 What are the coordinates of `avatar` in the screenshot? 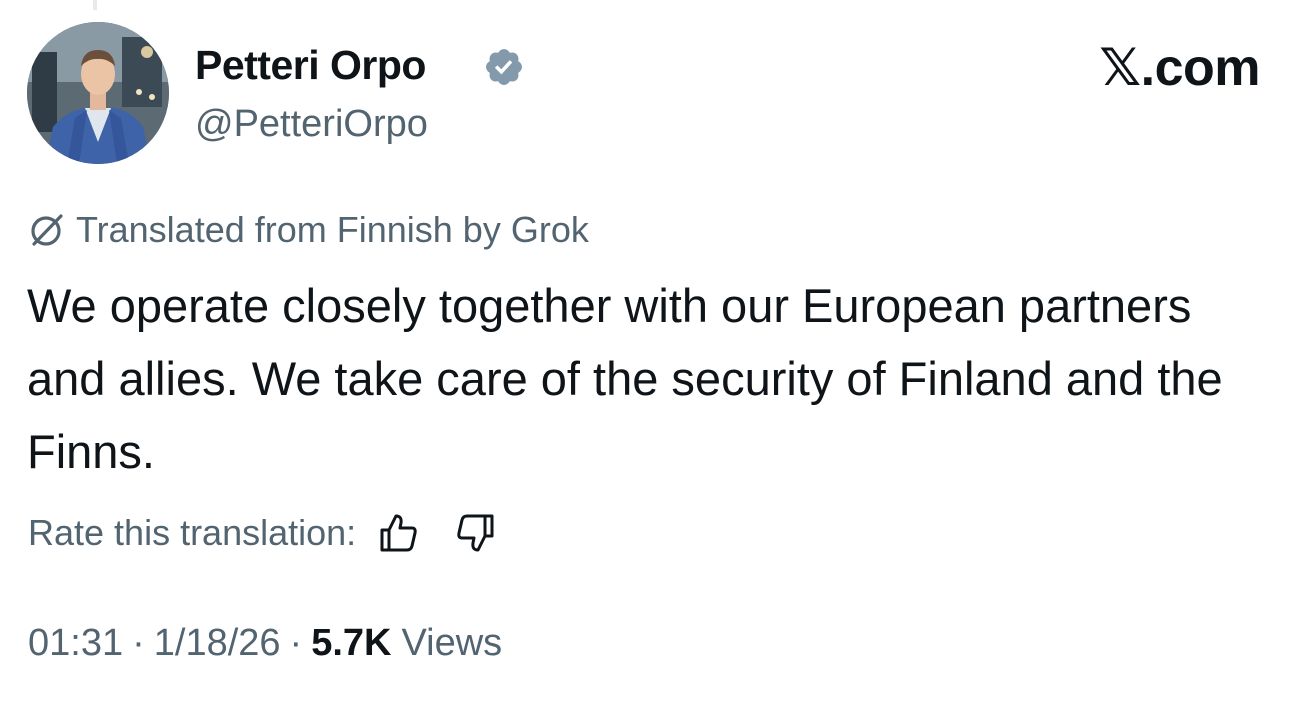 It's located at (98, 93).